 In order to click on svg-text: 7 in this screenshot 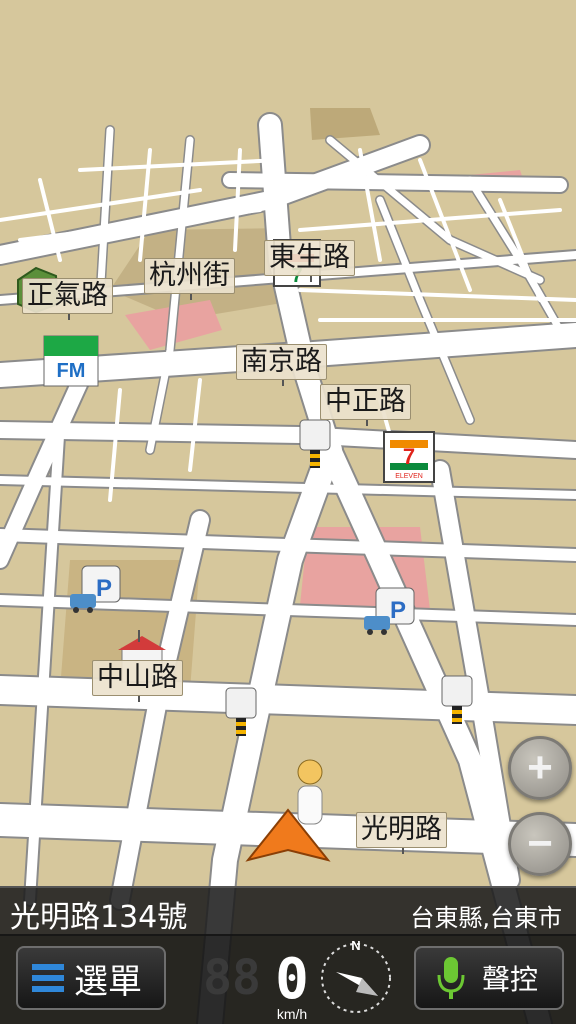, I will do `click(409, 456)`.